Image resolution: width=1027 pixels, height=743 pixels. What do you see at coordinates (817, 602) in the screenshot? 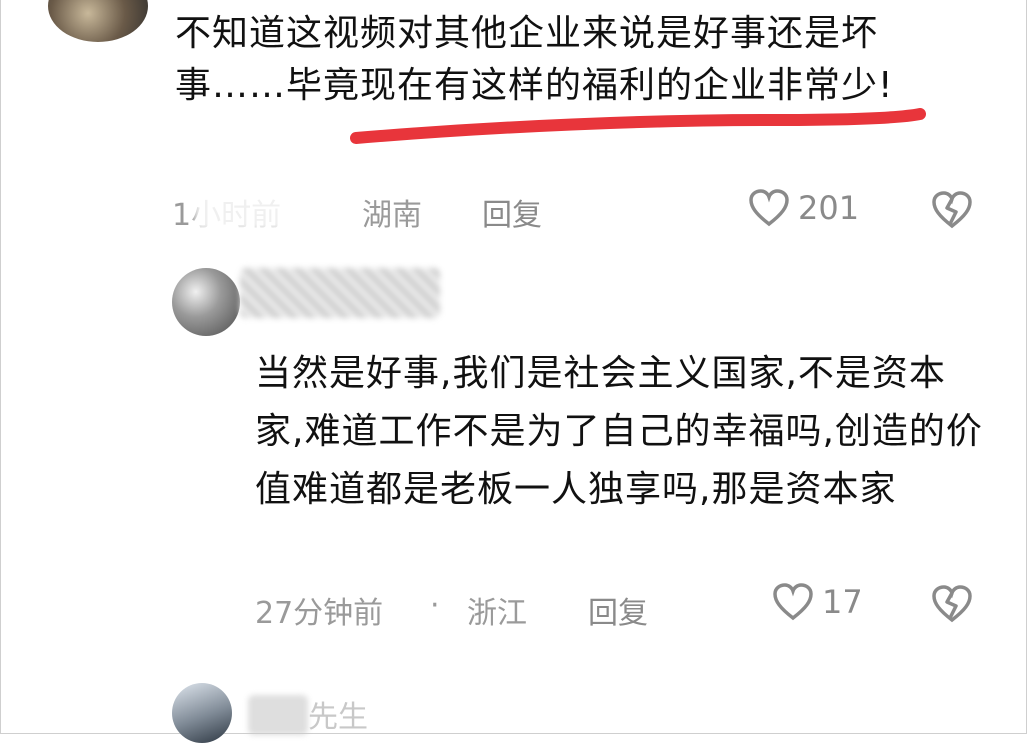
I see `like-button: 17` at bounding box center [817, 602].